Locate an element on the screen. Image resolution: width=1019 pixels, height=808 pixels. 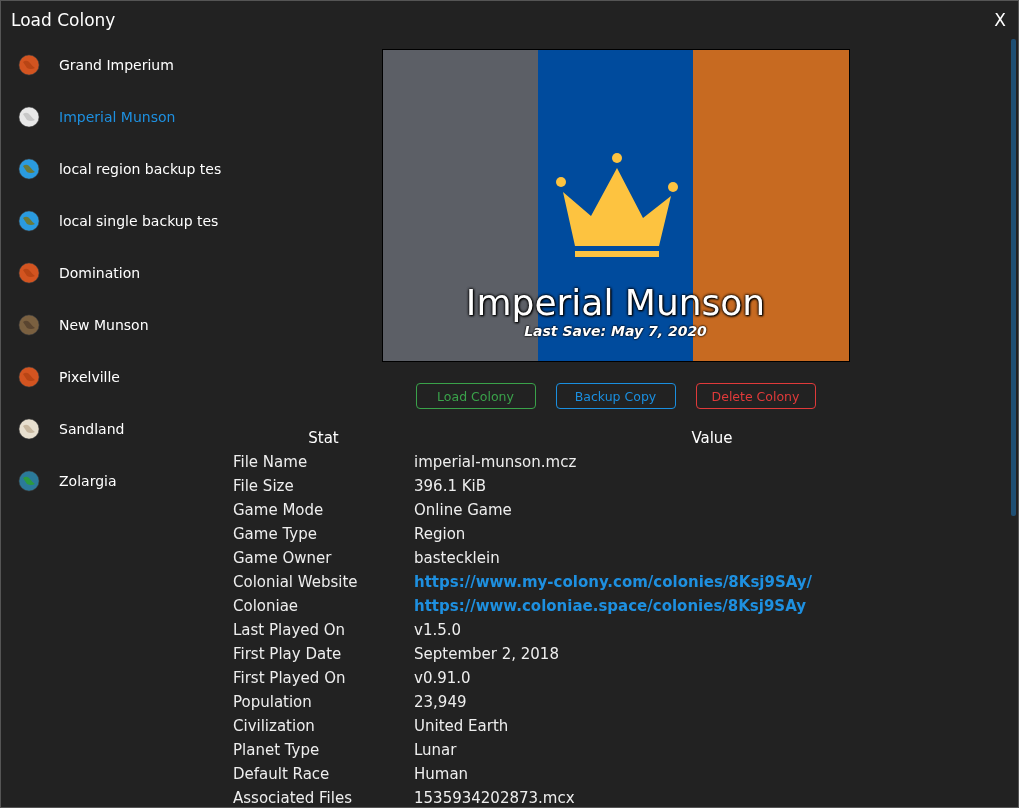
stat-value: Region is located at coordinates (440, 534).